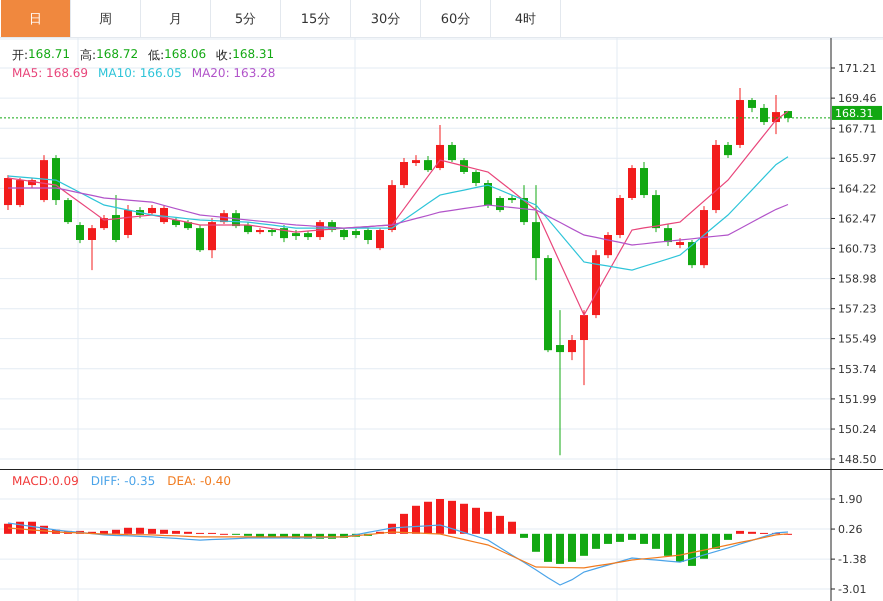  What do you see at coordinates (857, 99) in the screenshot?
I see `price-axis-label: 169.46` at bounding box center [857, 99].